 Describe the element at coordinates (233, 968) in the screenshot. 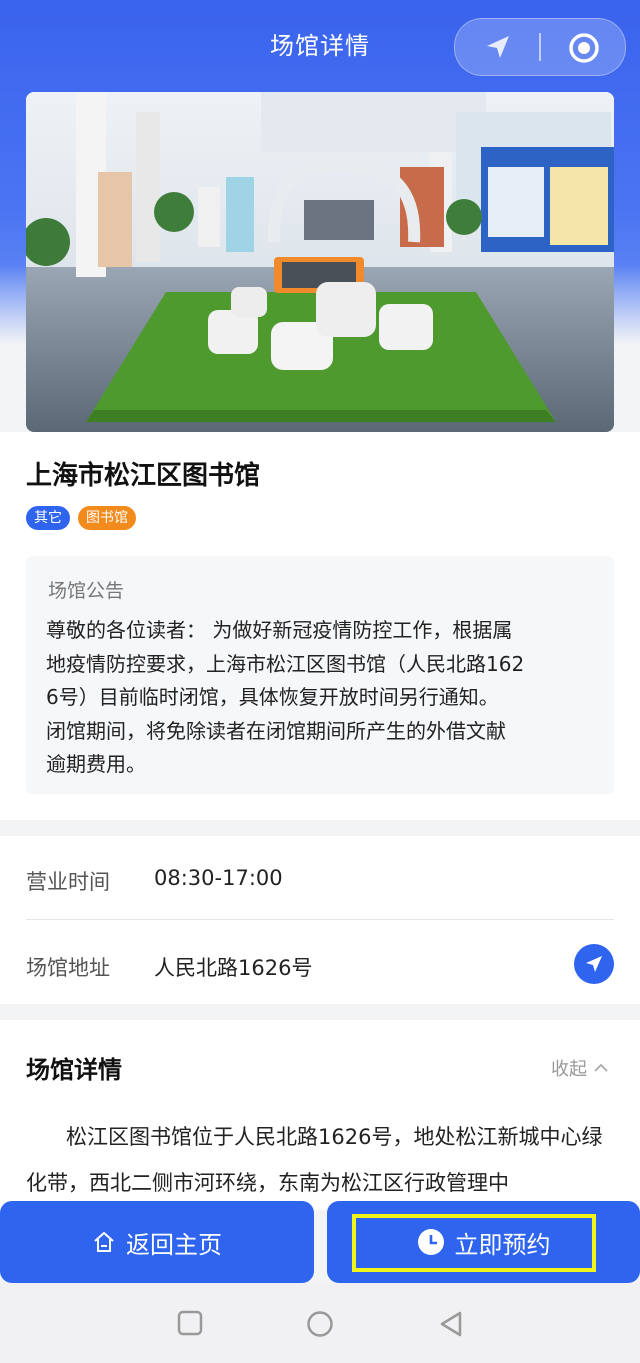

I see `address-value: 人民北路1626号` at that location.